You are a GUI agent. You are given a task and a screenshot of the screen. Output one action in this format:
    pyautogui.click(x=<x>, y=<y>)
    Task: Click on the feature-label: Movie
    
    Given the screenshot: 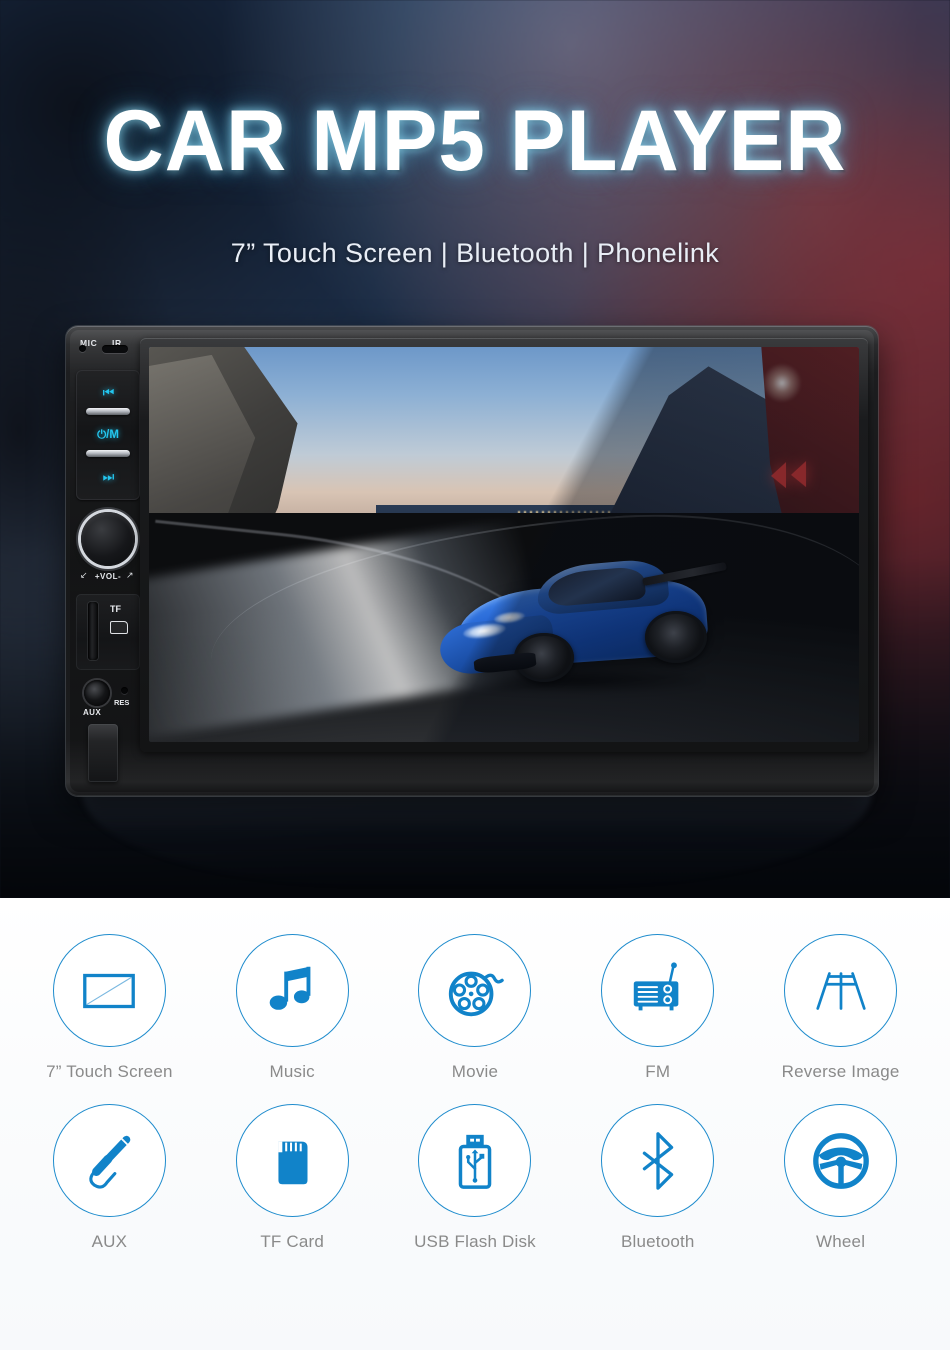 What is the action you would take?
    pyautogui.click(x=475, y=1071)
    